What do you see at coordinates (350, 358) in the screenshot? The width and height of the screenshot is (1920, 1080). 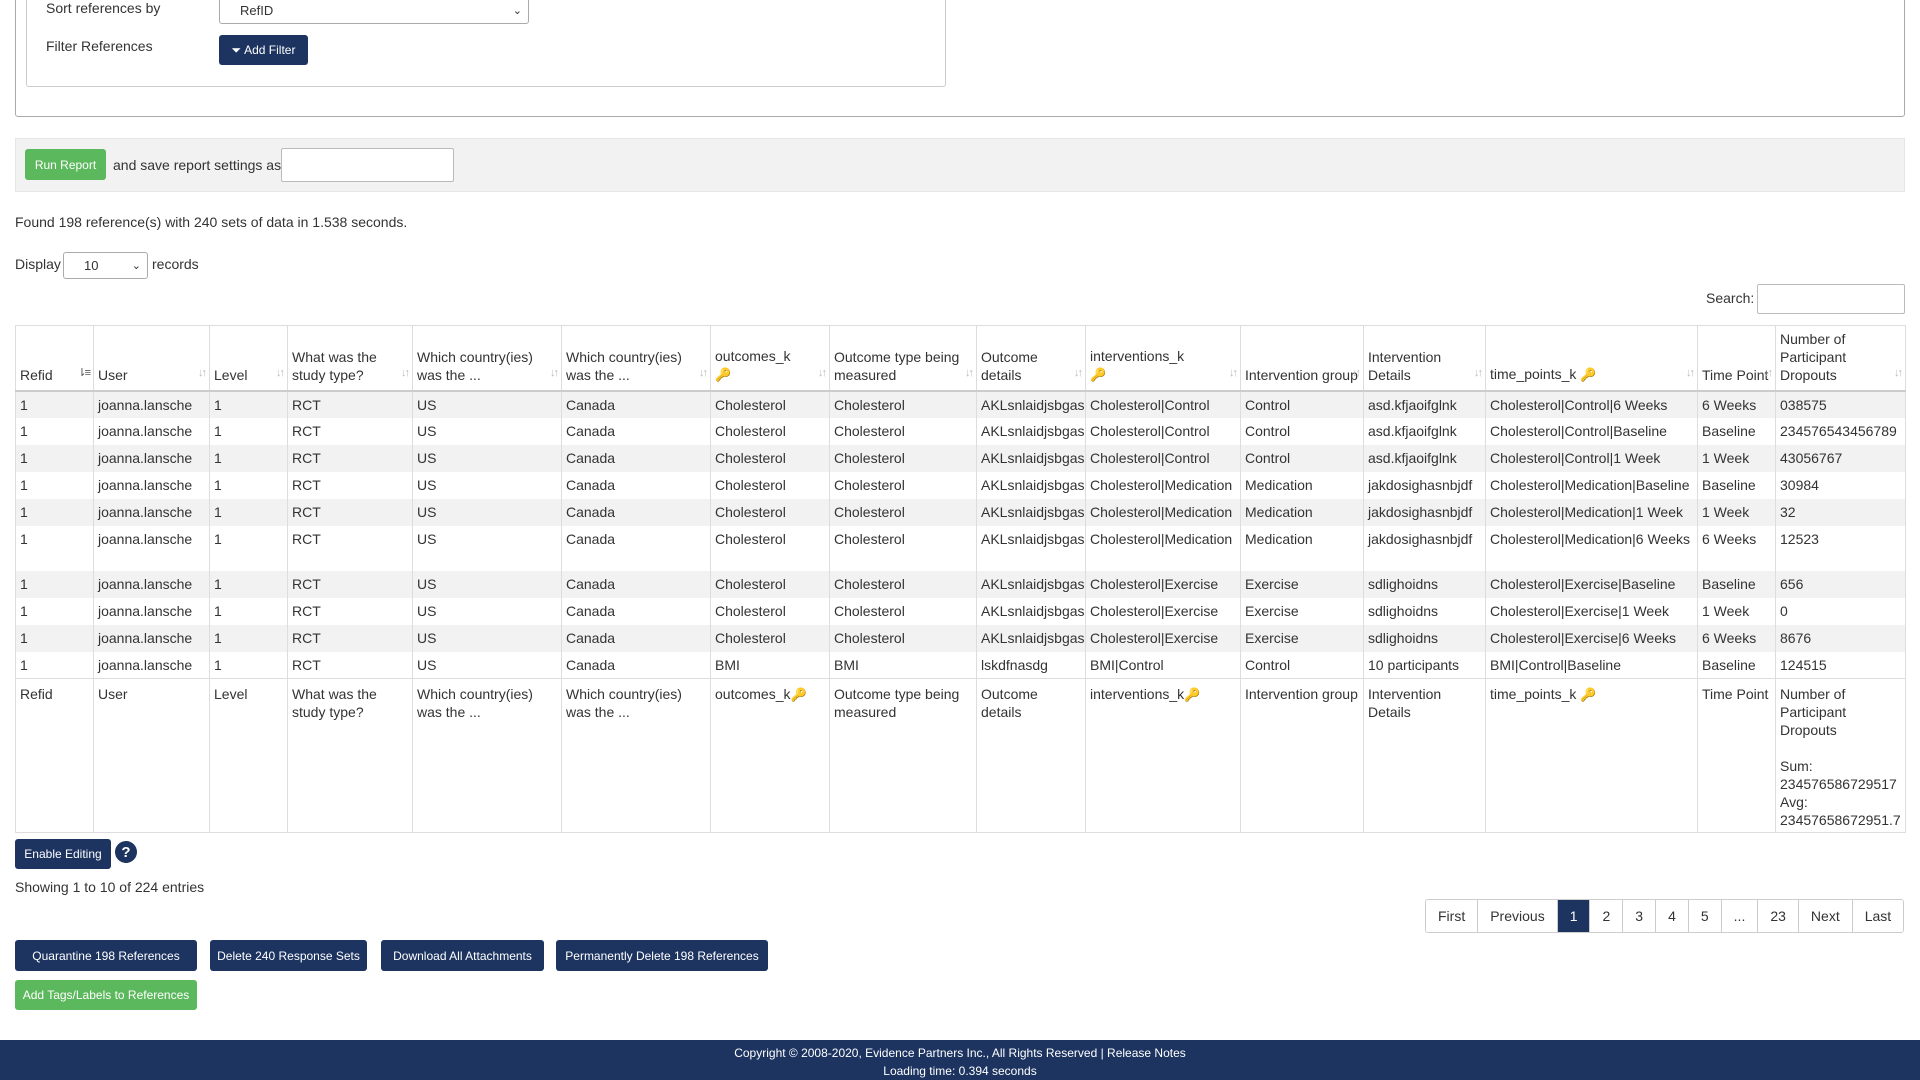 I see `column-header: What was the study type? ↓↑` at bounding box center [350, 358].